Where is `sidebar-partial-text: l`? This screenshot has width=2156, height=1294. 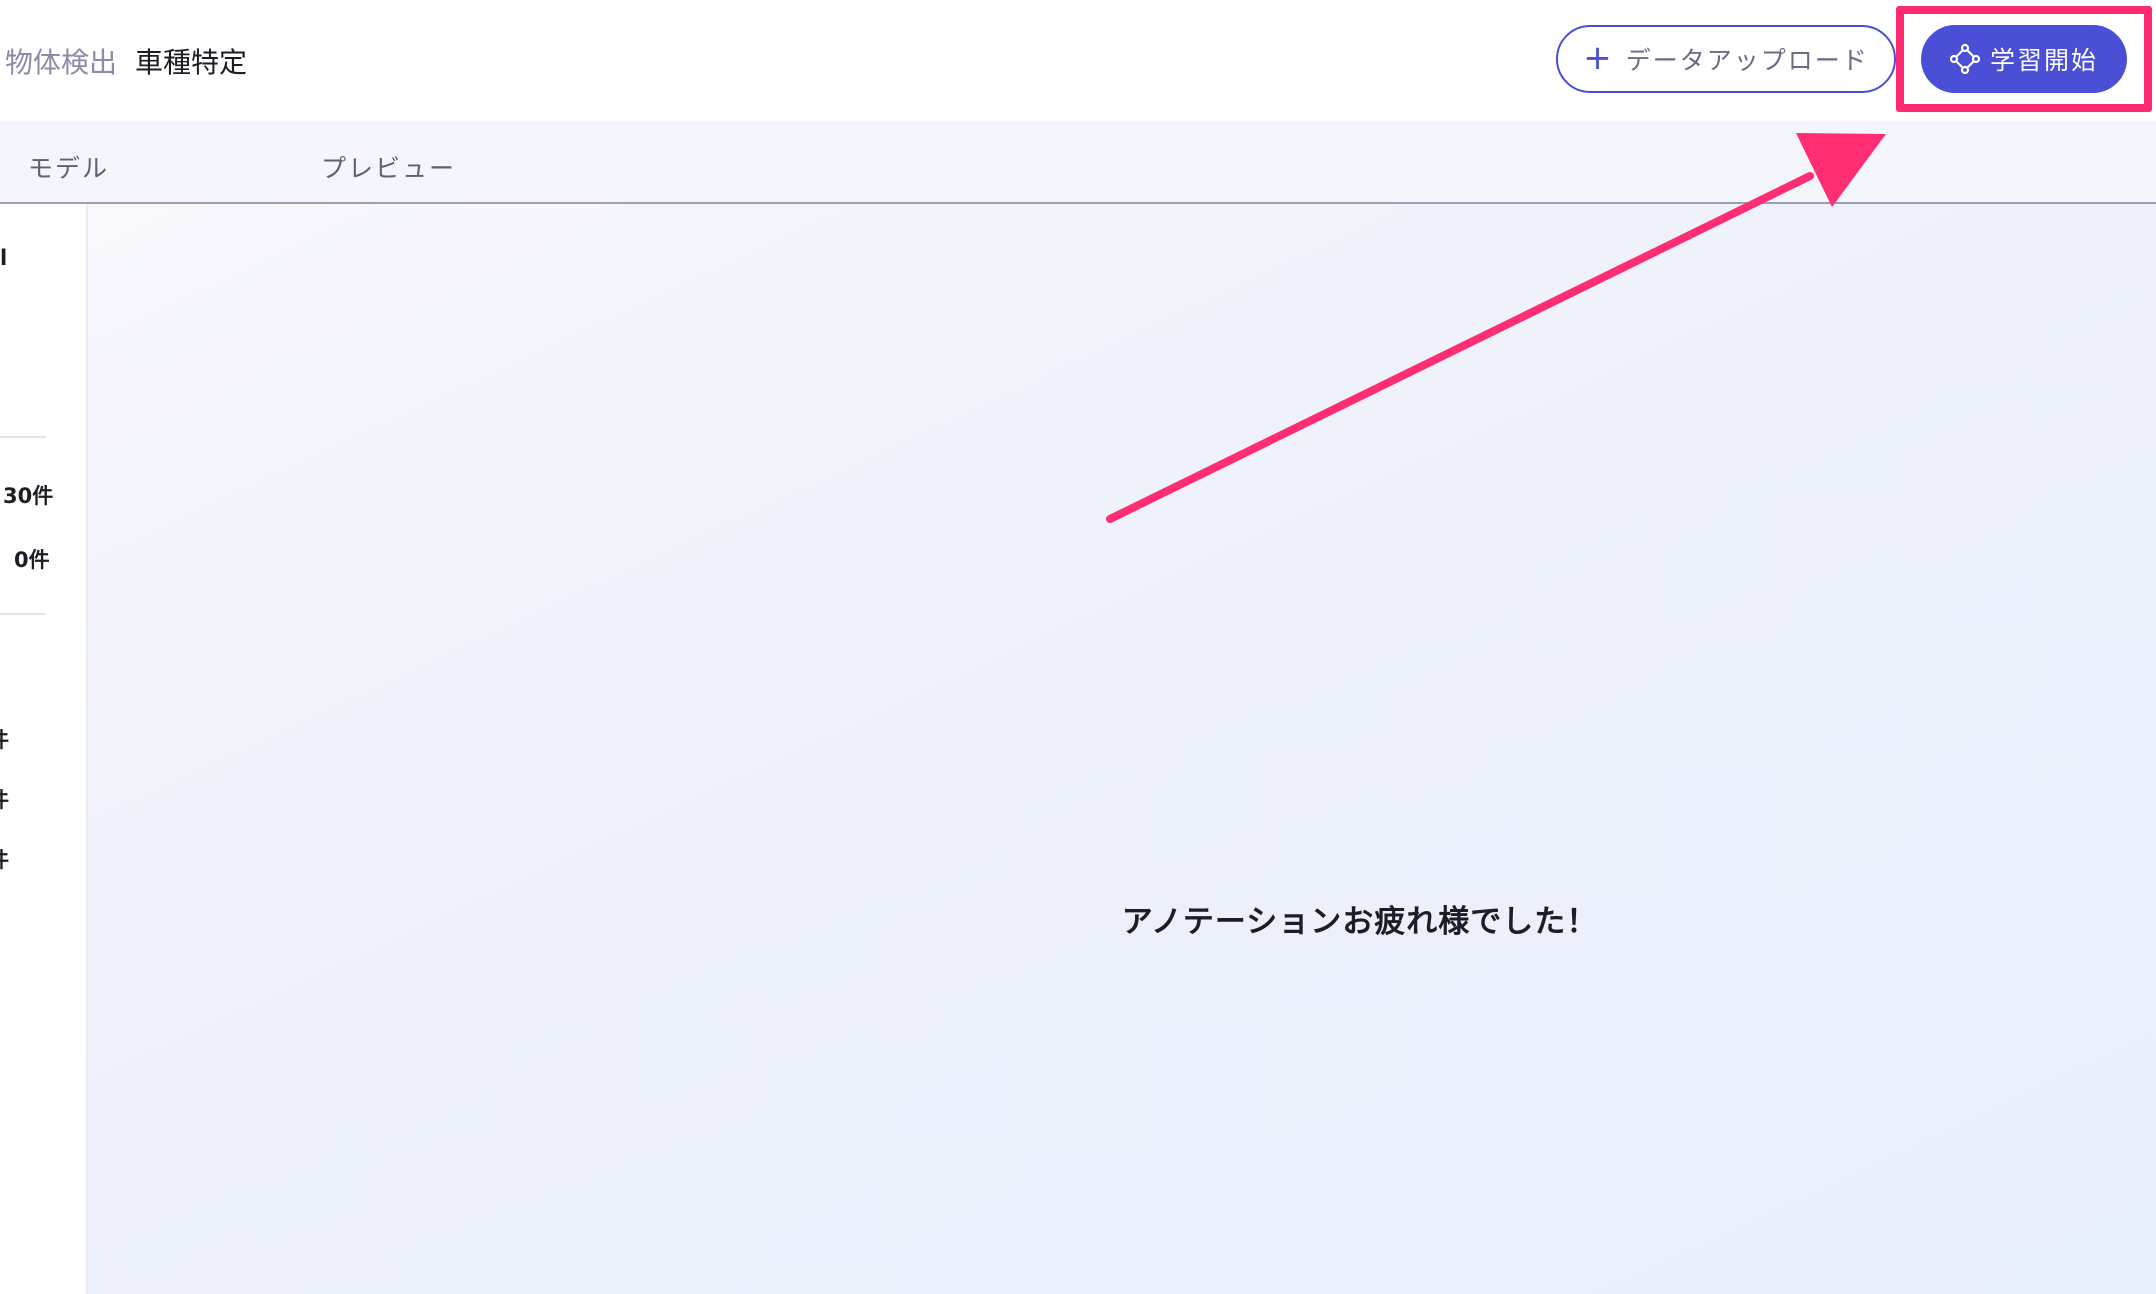 sidebar-partial-text: l is located at coordinates (4, 258).